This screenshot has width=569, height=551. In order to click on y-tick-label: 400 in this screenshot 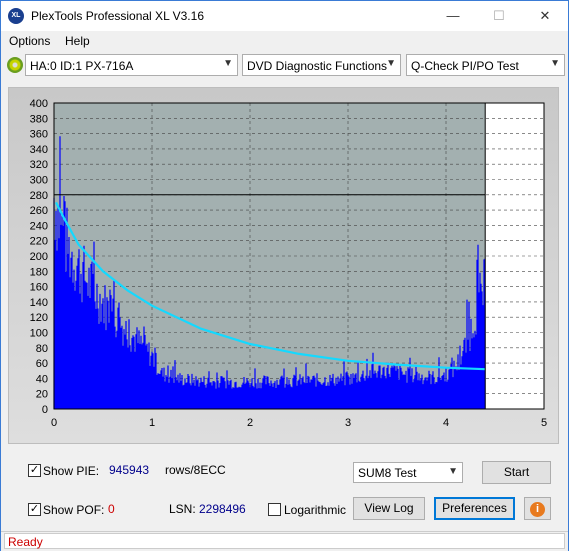, I will do `click(39, 104)`.